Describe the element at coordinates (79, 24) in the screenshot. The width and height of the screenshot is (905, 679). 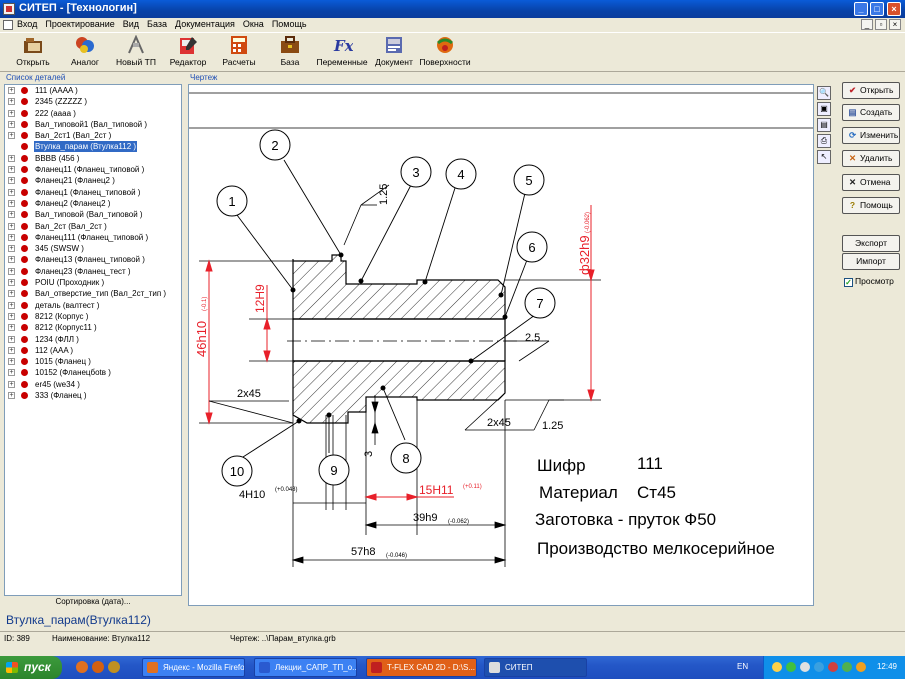
I see `menu-item: Проектирование` at that location.